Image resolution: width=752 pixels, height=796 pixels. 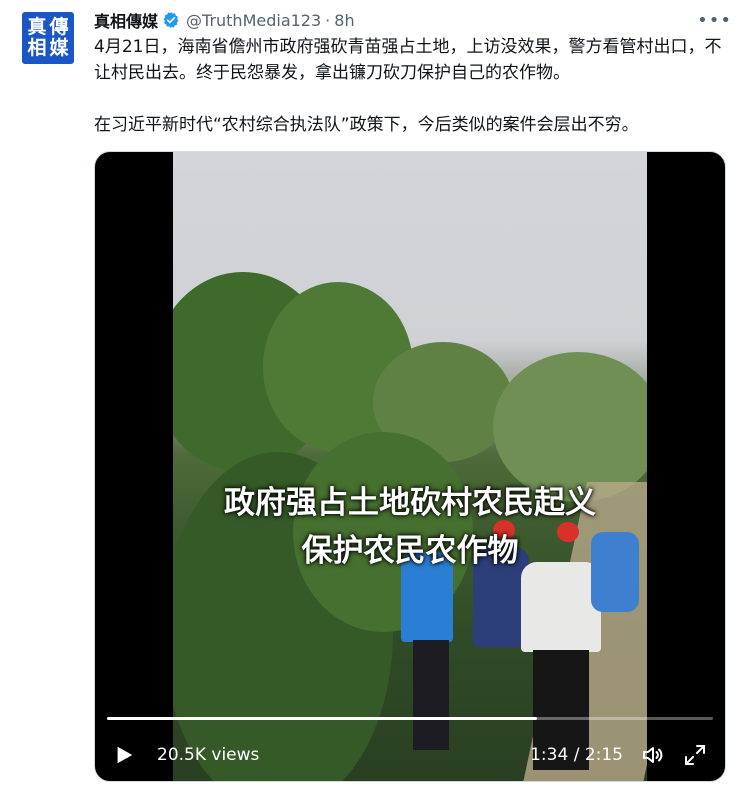 What do you see at coordinates (410, 503) in the screenshot?
I see `video-caption-line-1: 政府强占土地砍村农民起义` at bounding box center [410, 503].